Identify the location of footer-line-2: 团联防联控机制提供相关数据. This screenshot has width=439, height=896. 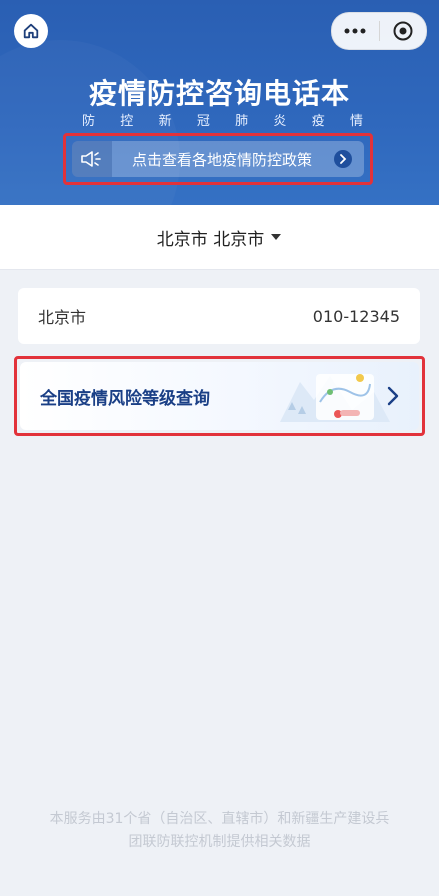
(219, 842).